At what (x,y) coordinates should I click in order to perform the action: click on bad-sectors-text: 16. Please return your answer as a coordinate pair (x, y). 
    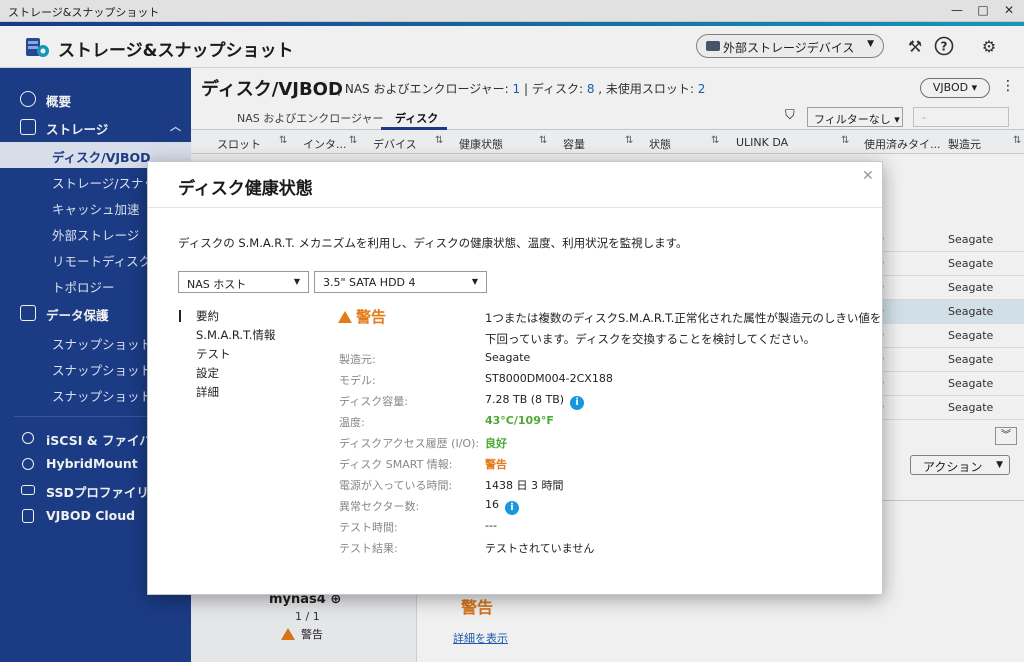
    Looking at the image, I should click on (492, 504).